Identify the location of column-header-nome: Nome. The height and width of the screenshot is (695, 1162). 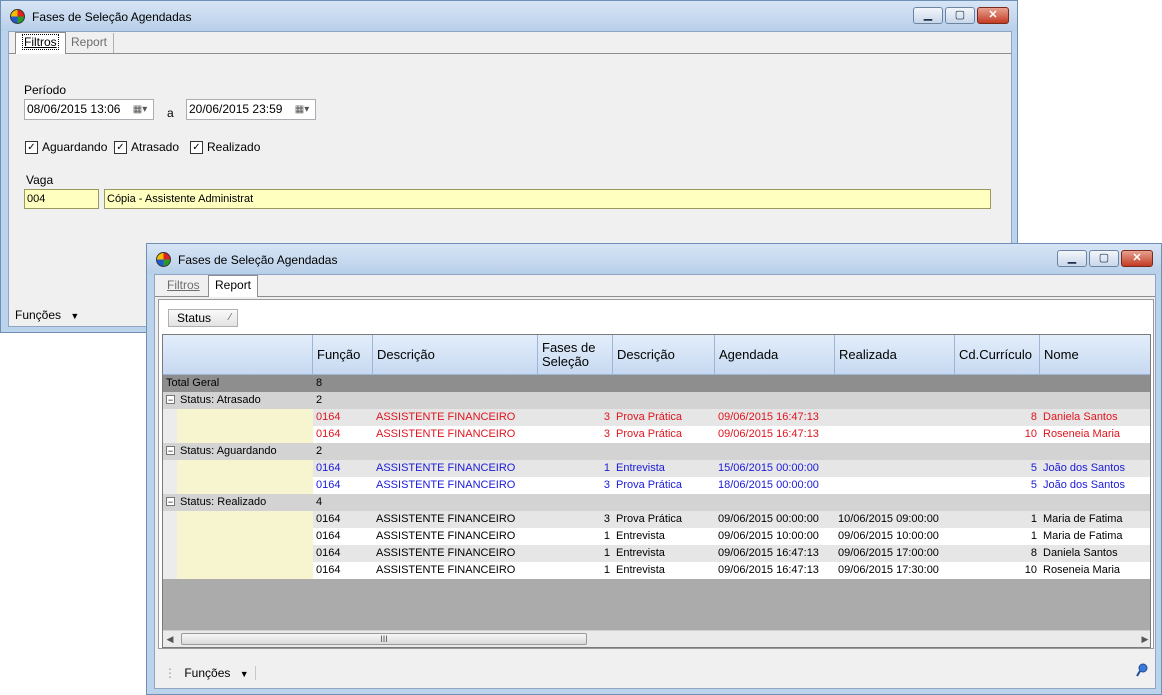
(1095, 355).